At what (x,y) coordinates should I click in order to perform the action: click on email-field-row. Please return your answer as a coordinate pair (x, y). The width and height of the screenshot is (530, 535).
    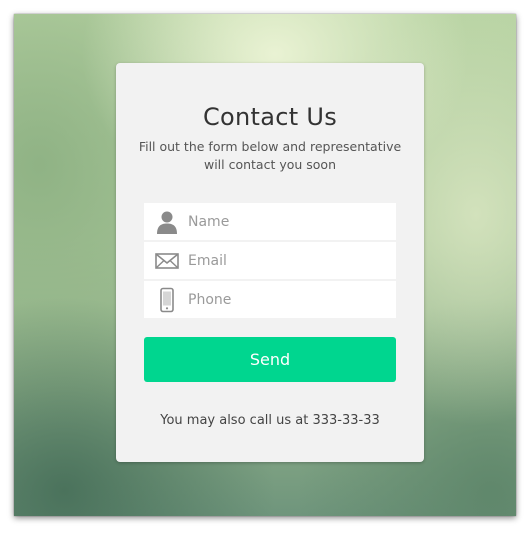
    Looking at the image, I should click on (270, 260).